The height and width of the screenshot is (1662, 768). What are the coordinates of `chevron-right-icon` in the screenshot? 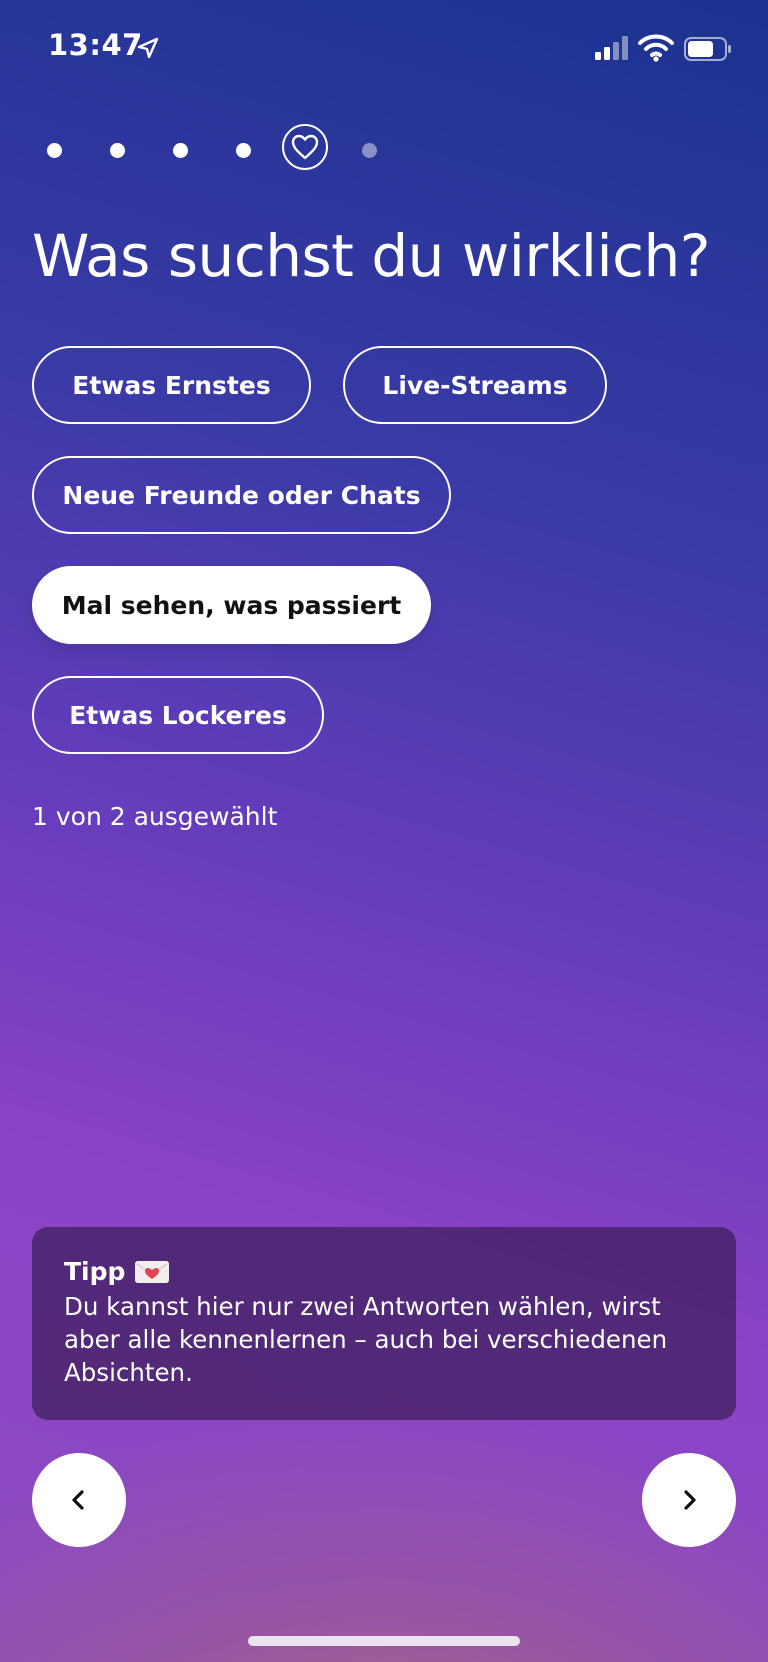 It's located at (690, 1500).